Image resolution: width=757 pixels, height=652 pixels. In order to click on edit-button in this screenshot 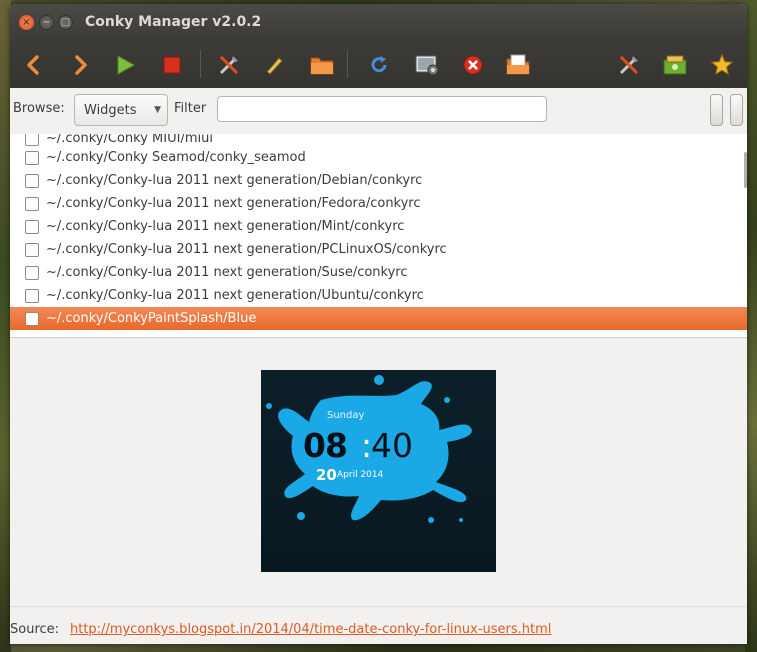, I will do `click(229, 65)`.